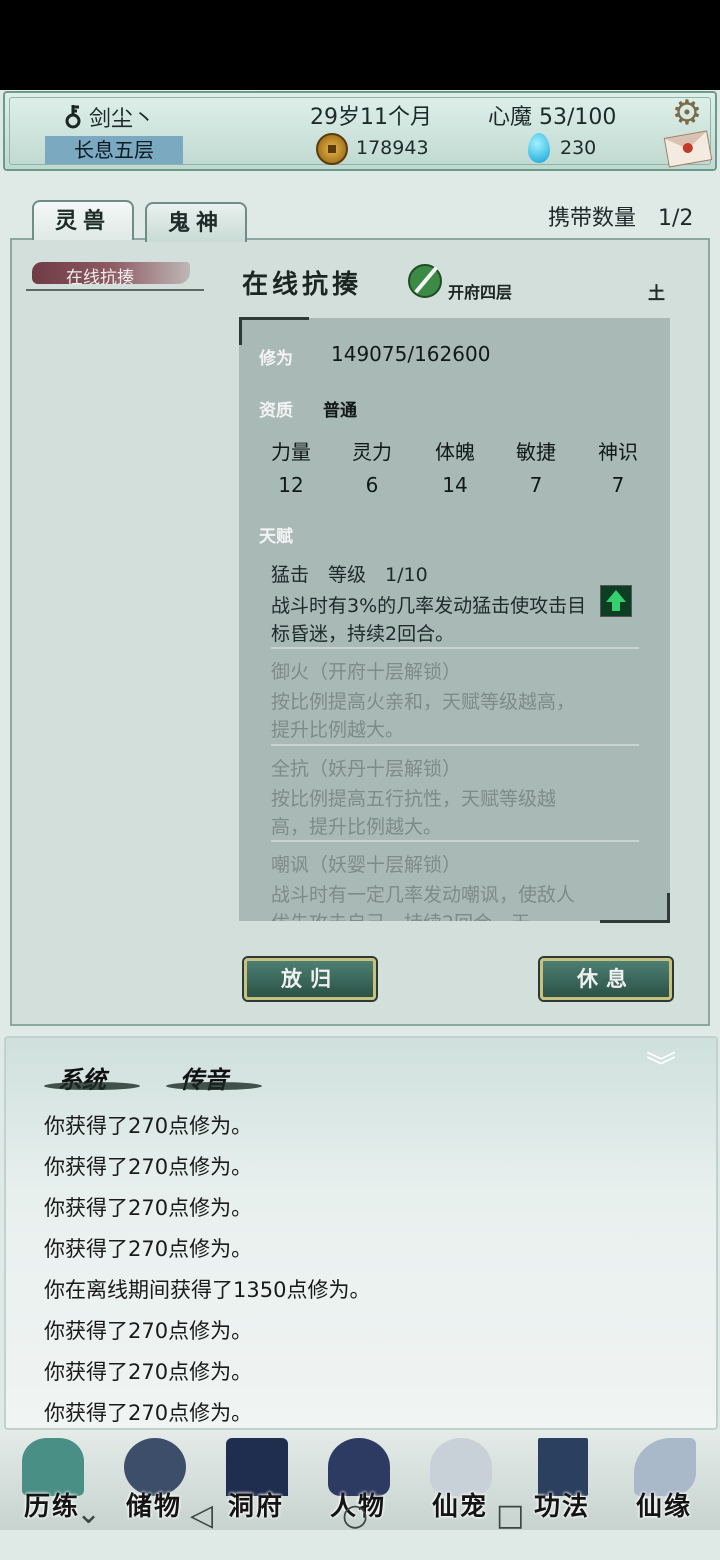 This screenshot has height=1560, width=720. I want to click on carry-value: 1/2, so click(676, 218).